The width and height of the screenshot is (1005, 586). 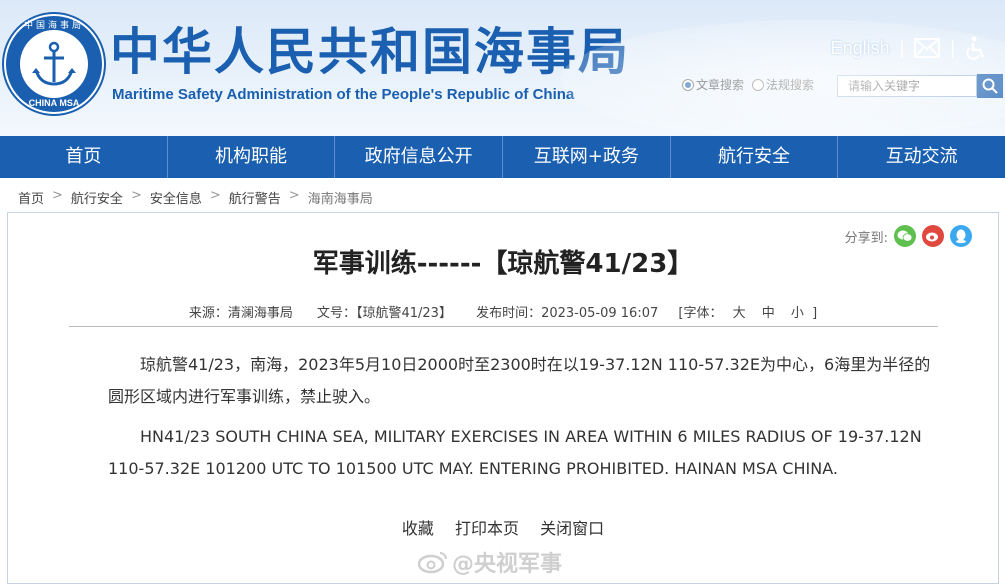 I want to click on article-source: 来源：清澜海事局, so click(x=240, y=313).